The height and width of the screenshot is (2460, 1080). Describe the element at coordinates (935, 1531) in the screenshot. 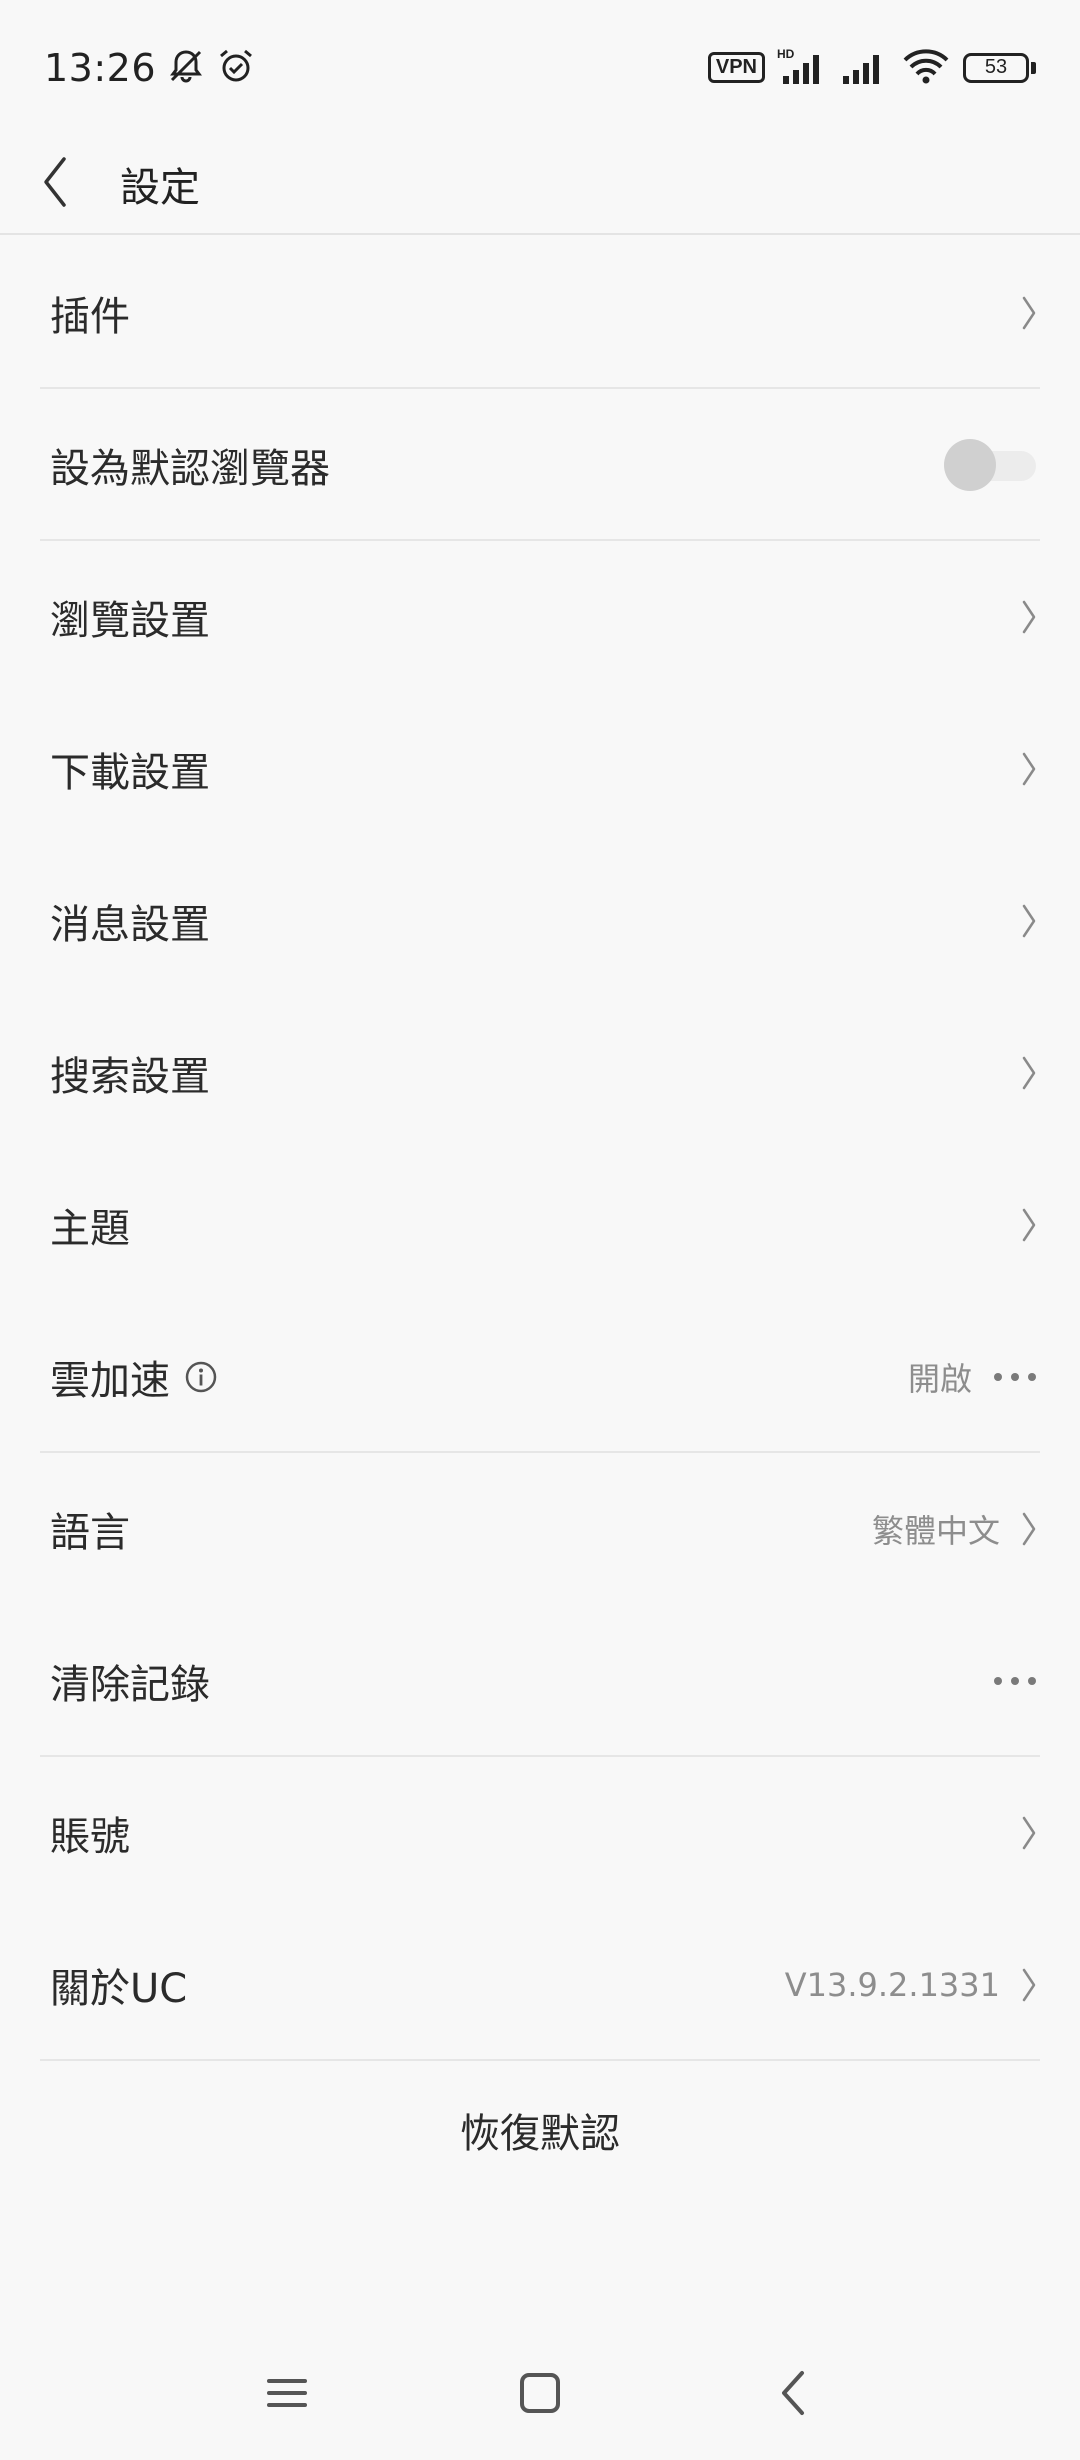

I see `settings-item-value: 繁體中文` at that location.